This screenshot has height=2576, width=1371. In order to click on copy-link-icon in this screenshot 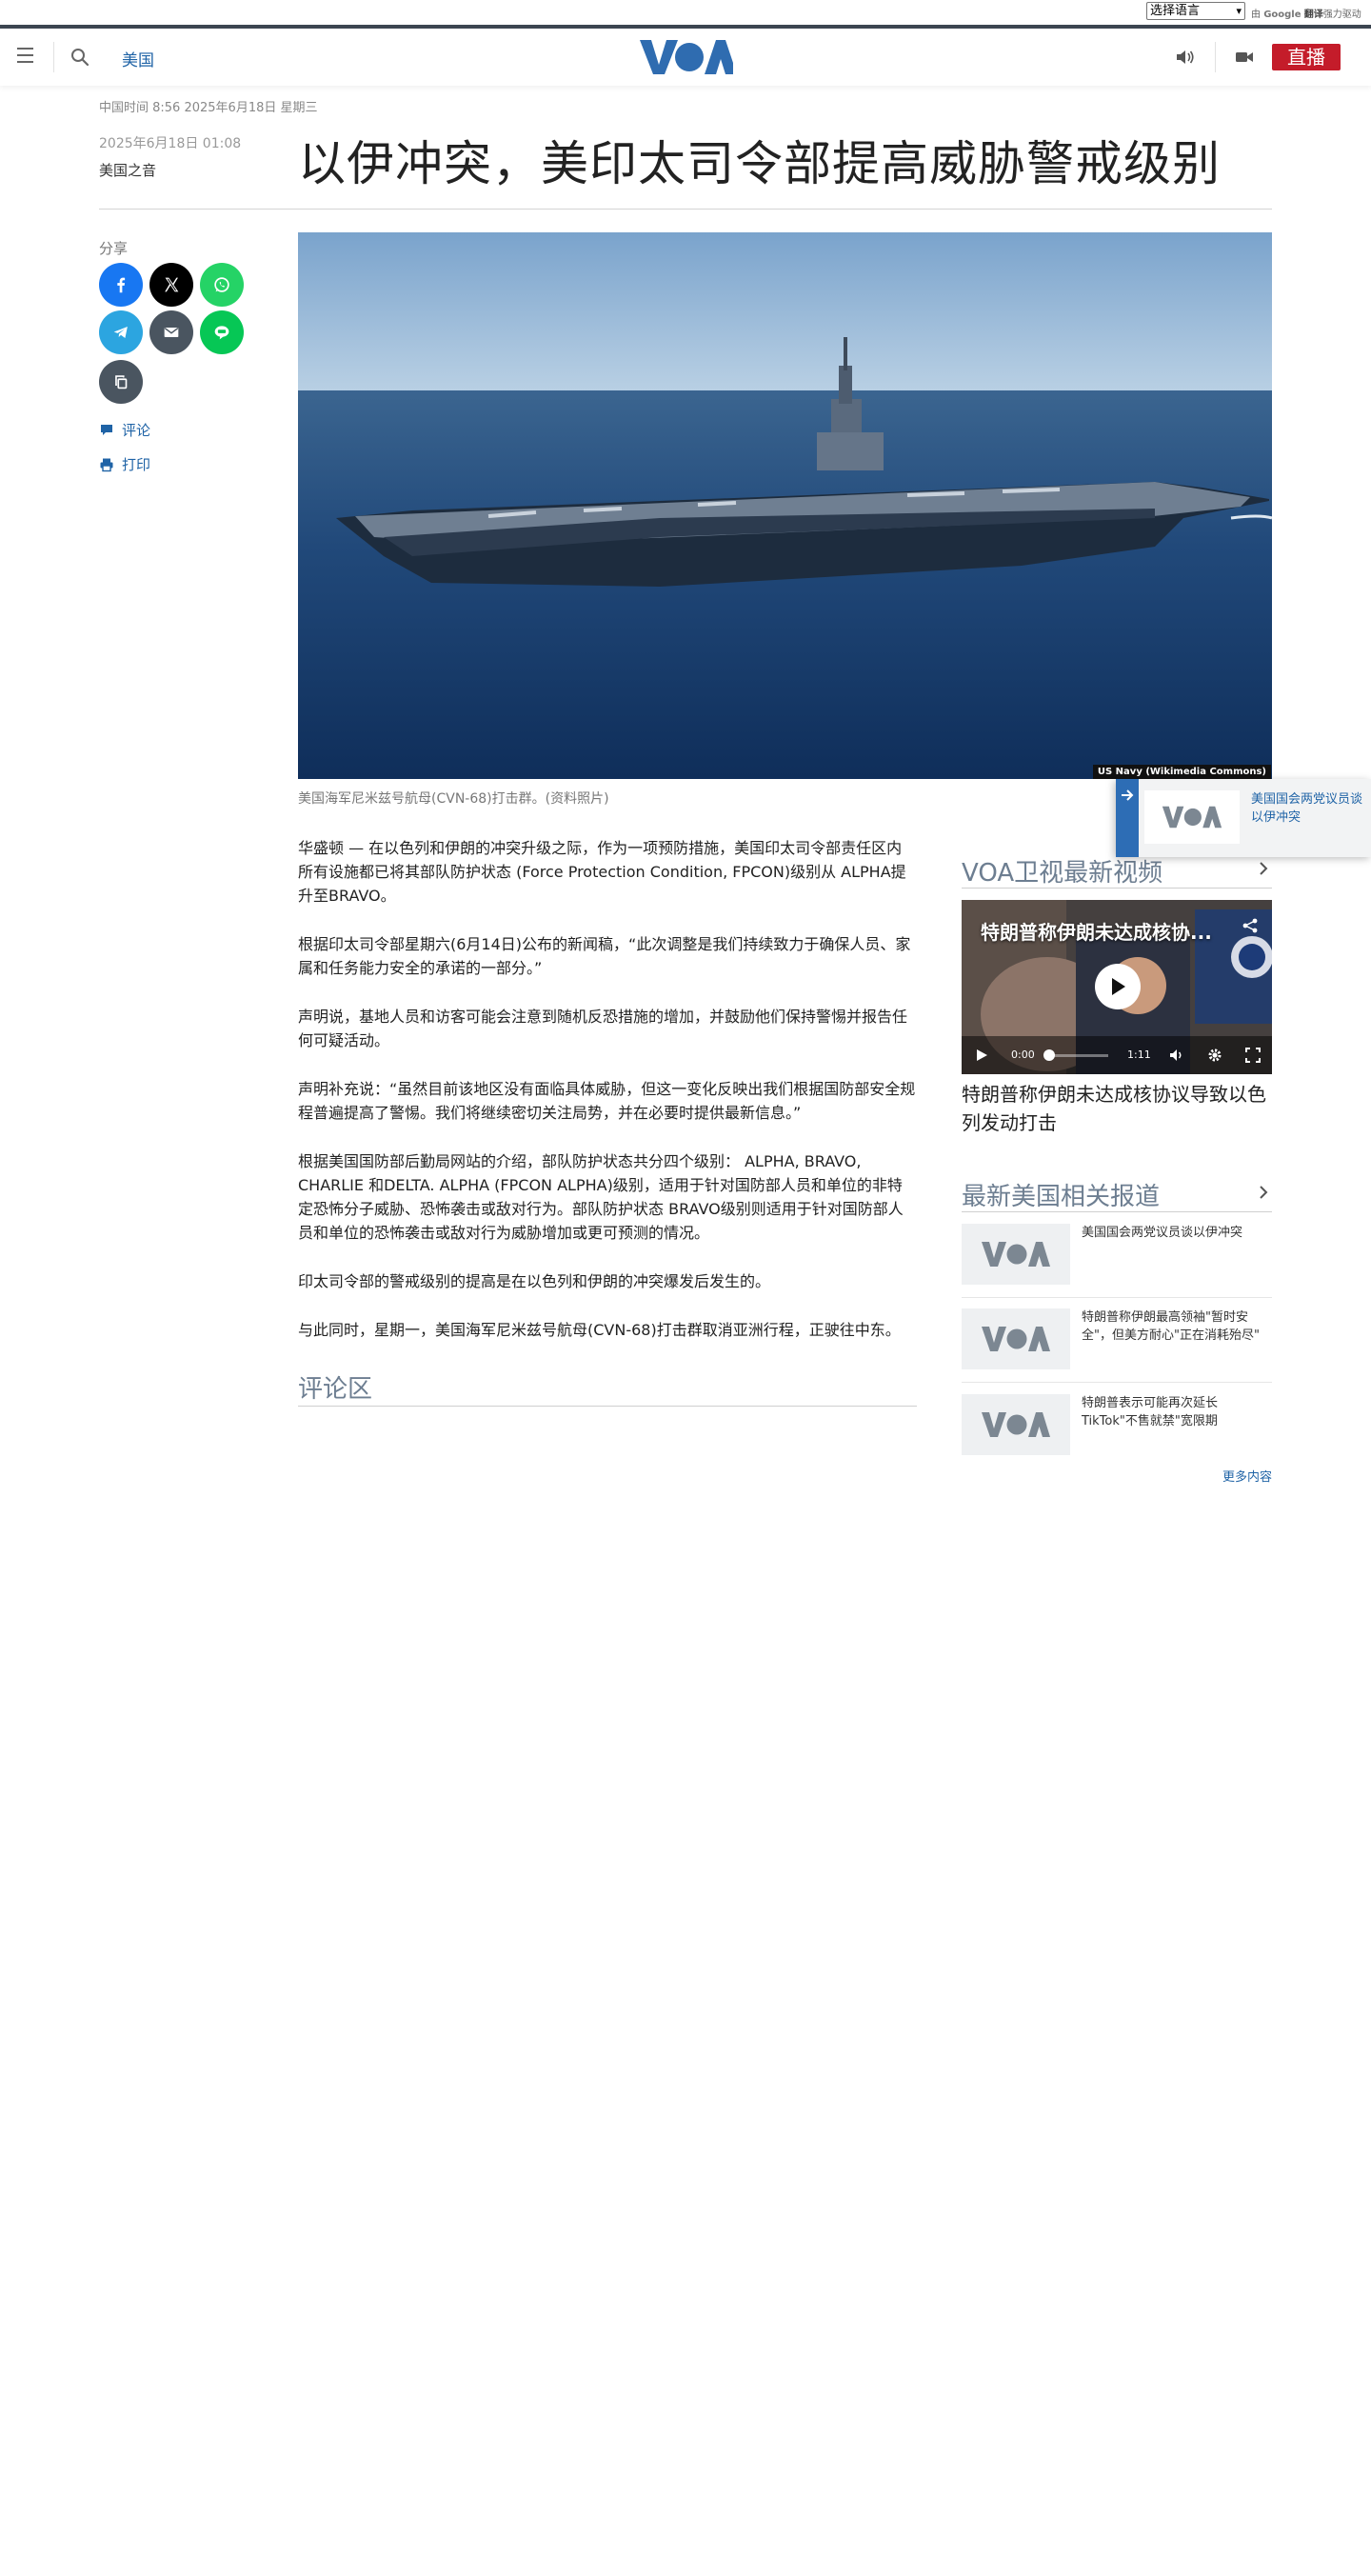, I will do `click(121, 382)`.